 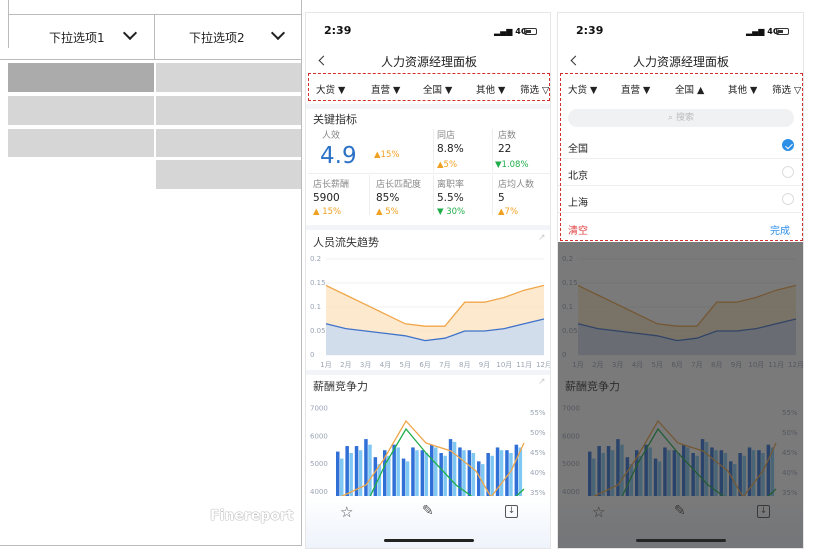 What do you see at coordinates (428, 511) in the screenshot?
I see `pencil-icon: ✎` at bounding box center [428, 511].